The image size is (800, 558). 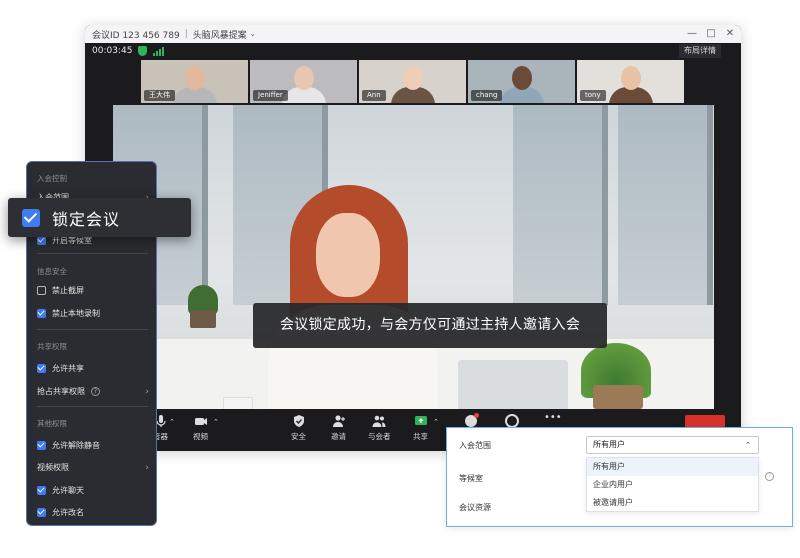 I want to click on layout-button: 布局详情, so click(x=700, y=51).